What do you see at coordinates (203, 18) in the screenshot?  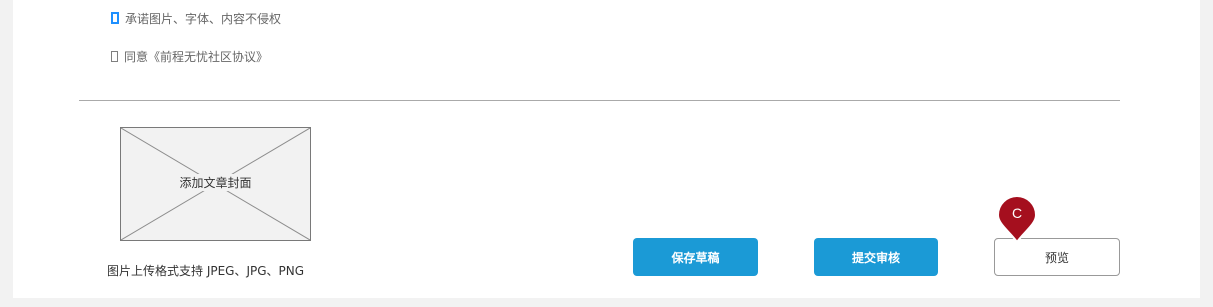 I see `copyright-label: 承诺图片、字体、内容不侵权` at bounding box center [203, 18].